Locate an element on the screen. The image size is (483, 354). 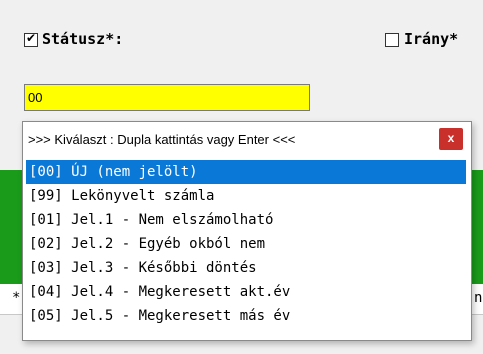
direction-label: Irány* is located at coordinates (431, 39).